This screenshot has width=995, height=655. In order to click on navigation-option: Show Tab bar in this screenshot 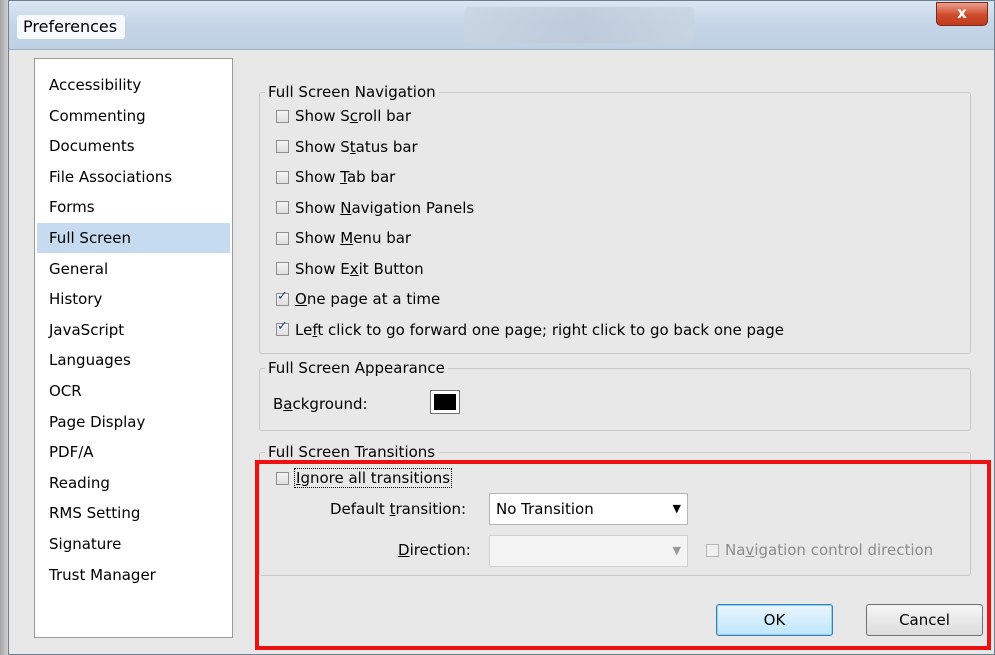, I will do `click(335, 177)`.